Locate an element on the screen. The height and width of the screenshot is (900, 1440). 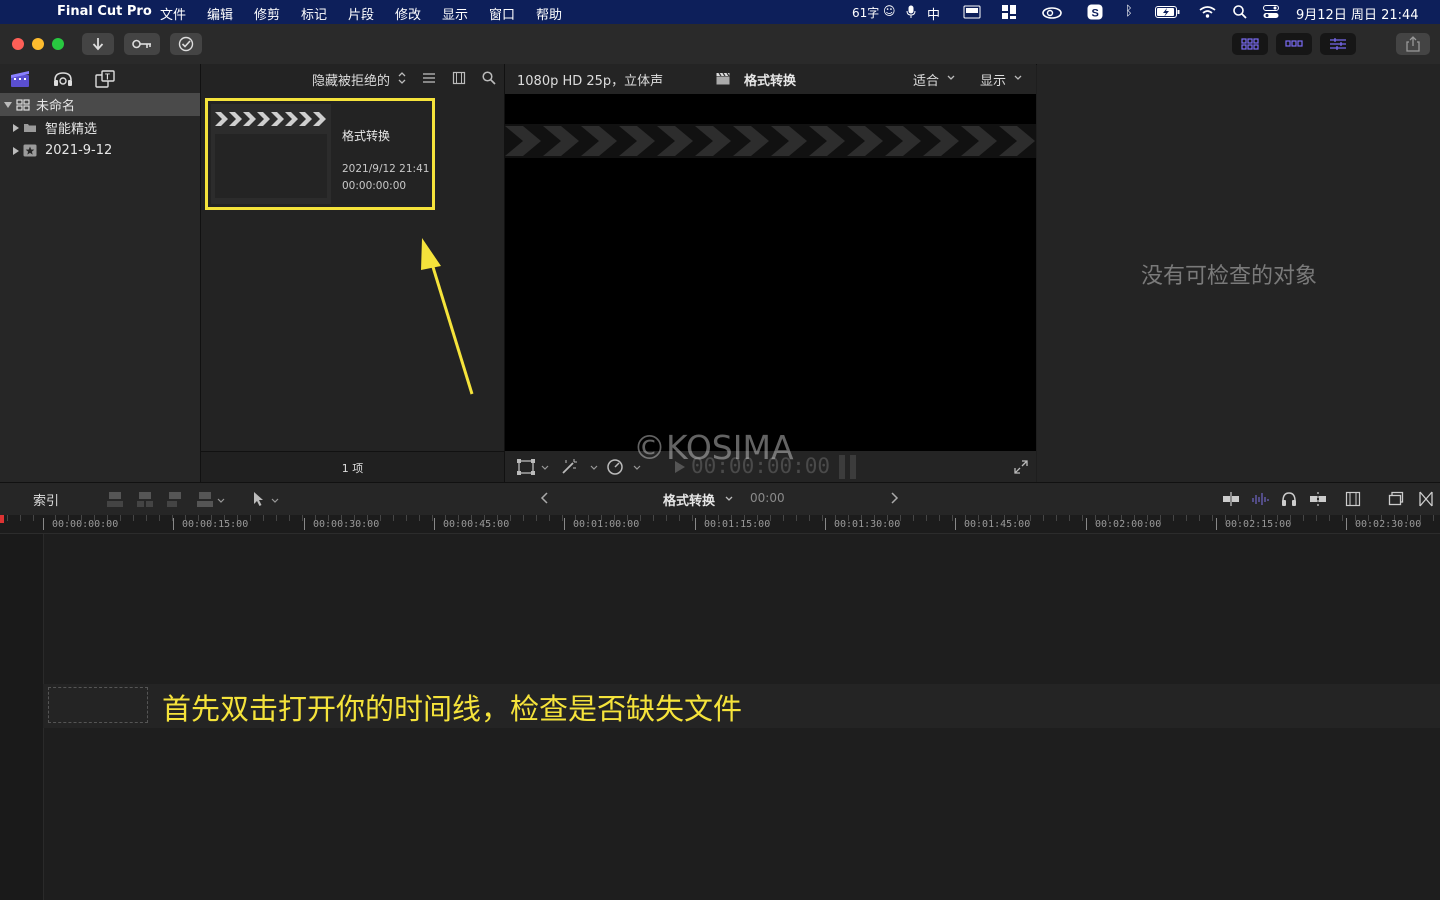
list-view-icon is located at coordinates (429, 78).